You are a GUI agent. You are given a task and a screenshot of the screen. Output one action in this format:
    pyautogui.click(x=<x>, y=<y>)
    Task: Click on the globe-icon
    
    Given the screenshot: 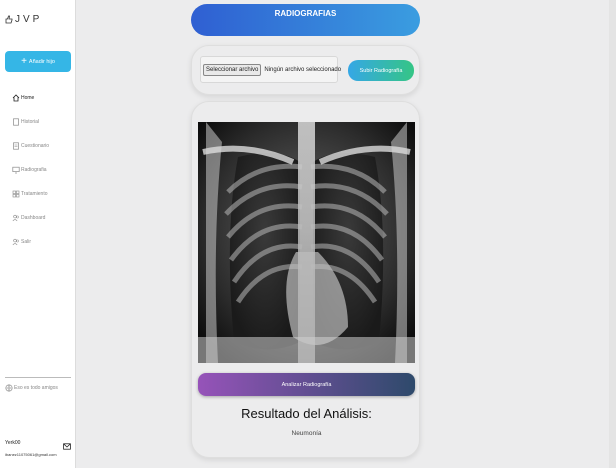 What is the action you would take?
    pyautogui.click(x=9, y=388)
    